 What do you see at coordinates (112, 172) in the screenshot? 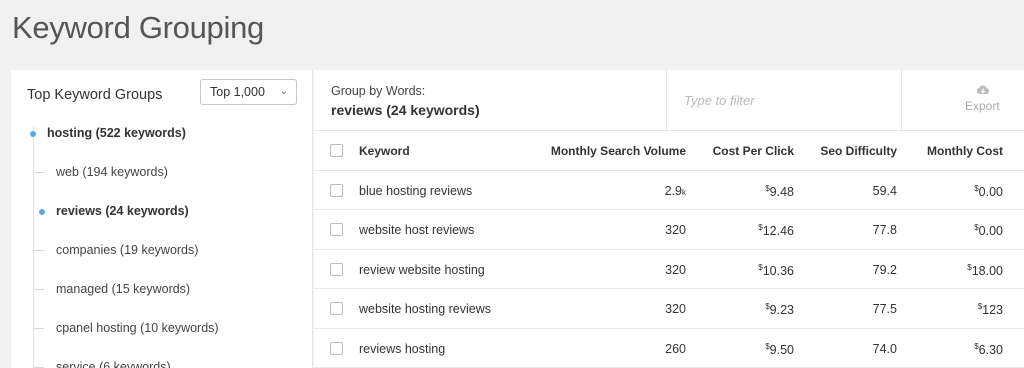
I see `tree-item-label: web (194 keywords)` at bounding box center [112, 172].